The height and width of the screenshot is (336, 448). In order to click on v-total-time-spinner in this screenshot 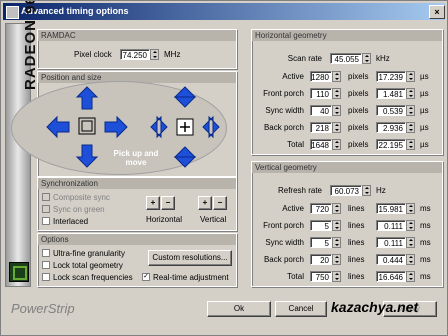, I will do `click(410, 276)`.